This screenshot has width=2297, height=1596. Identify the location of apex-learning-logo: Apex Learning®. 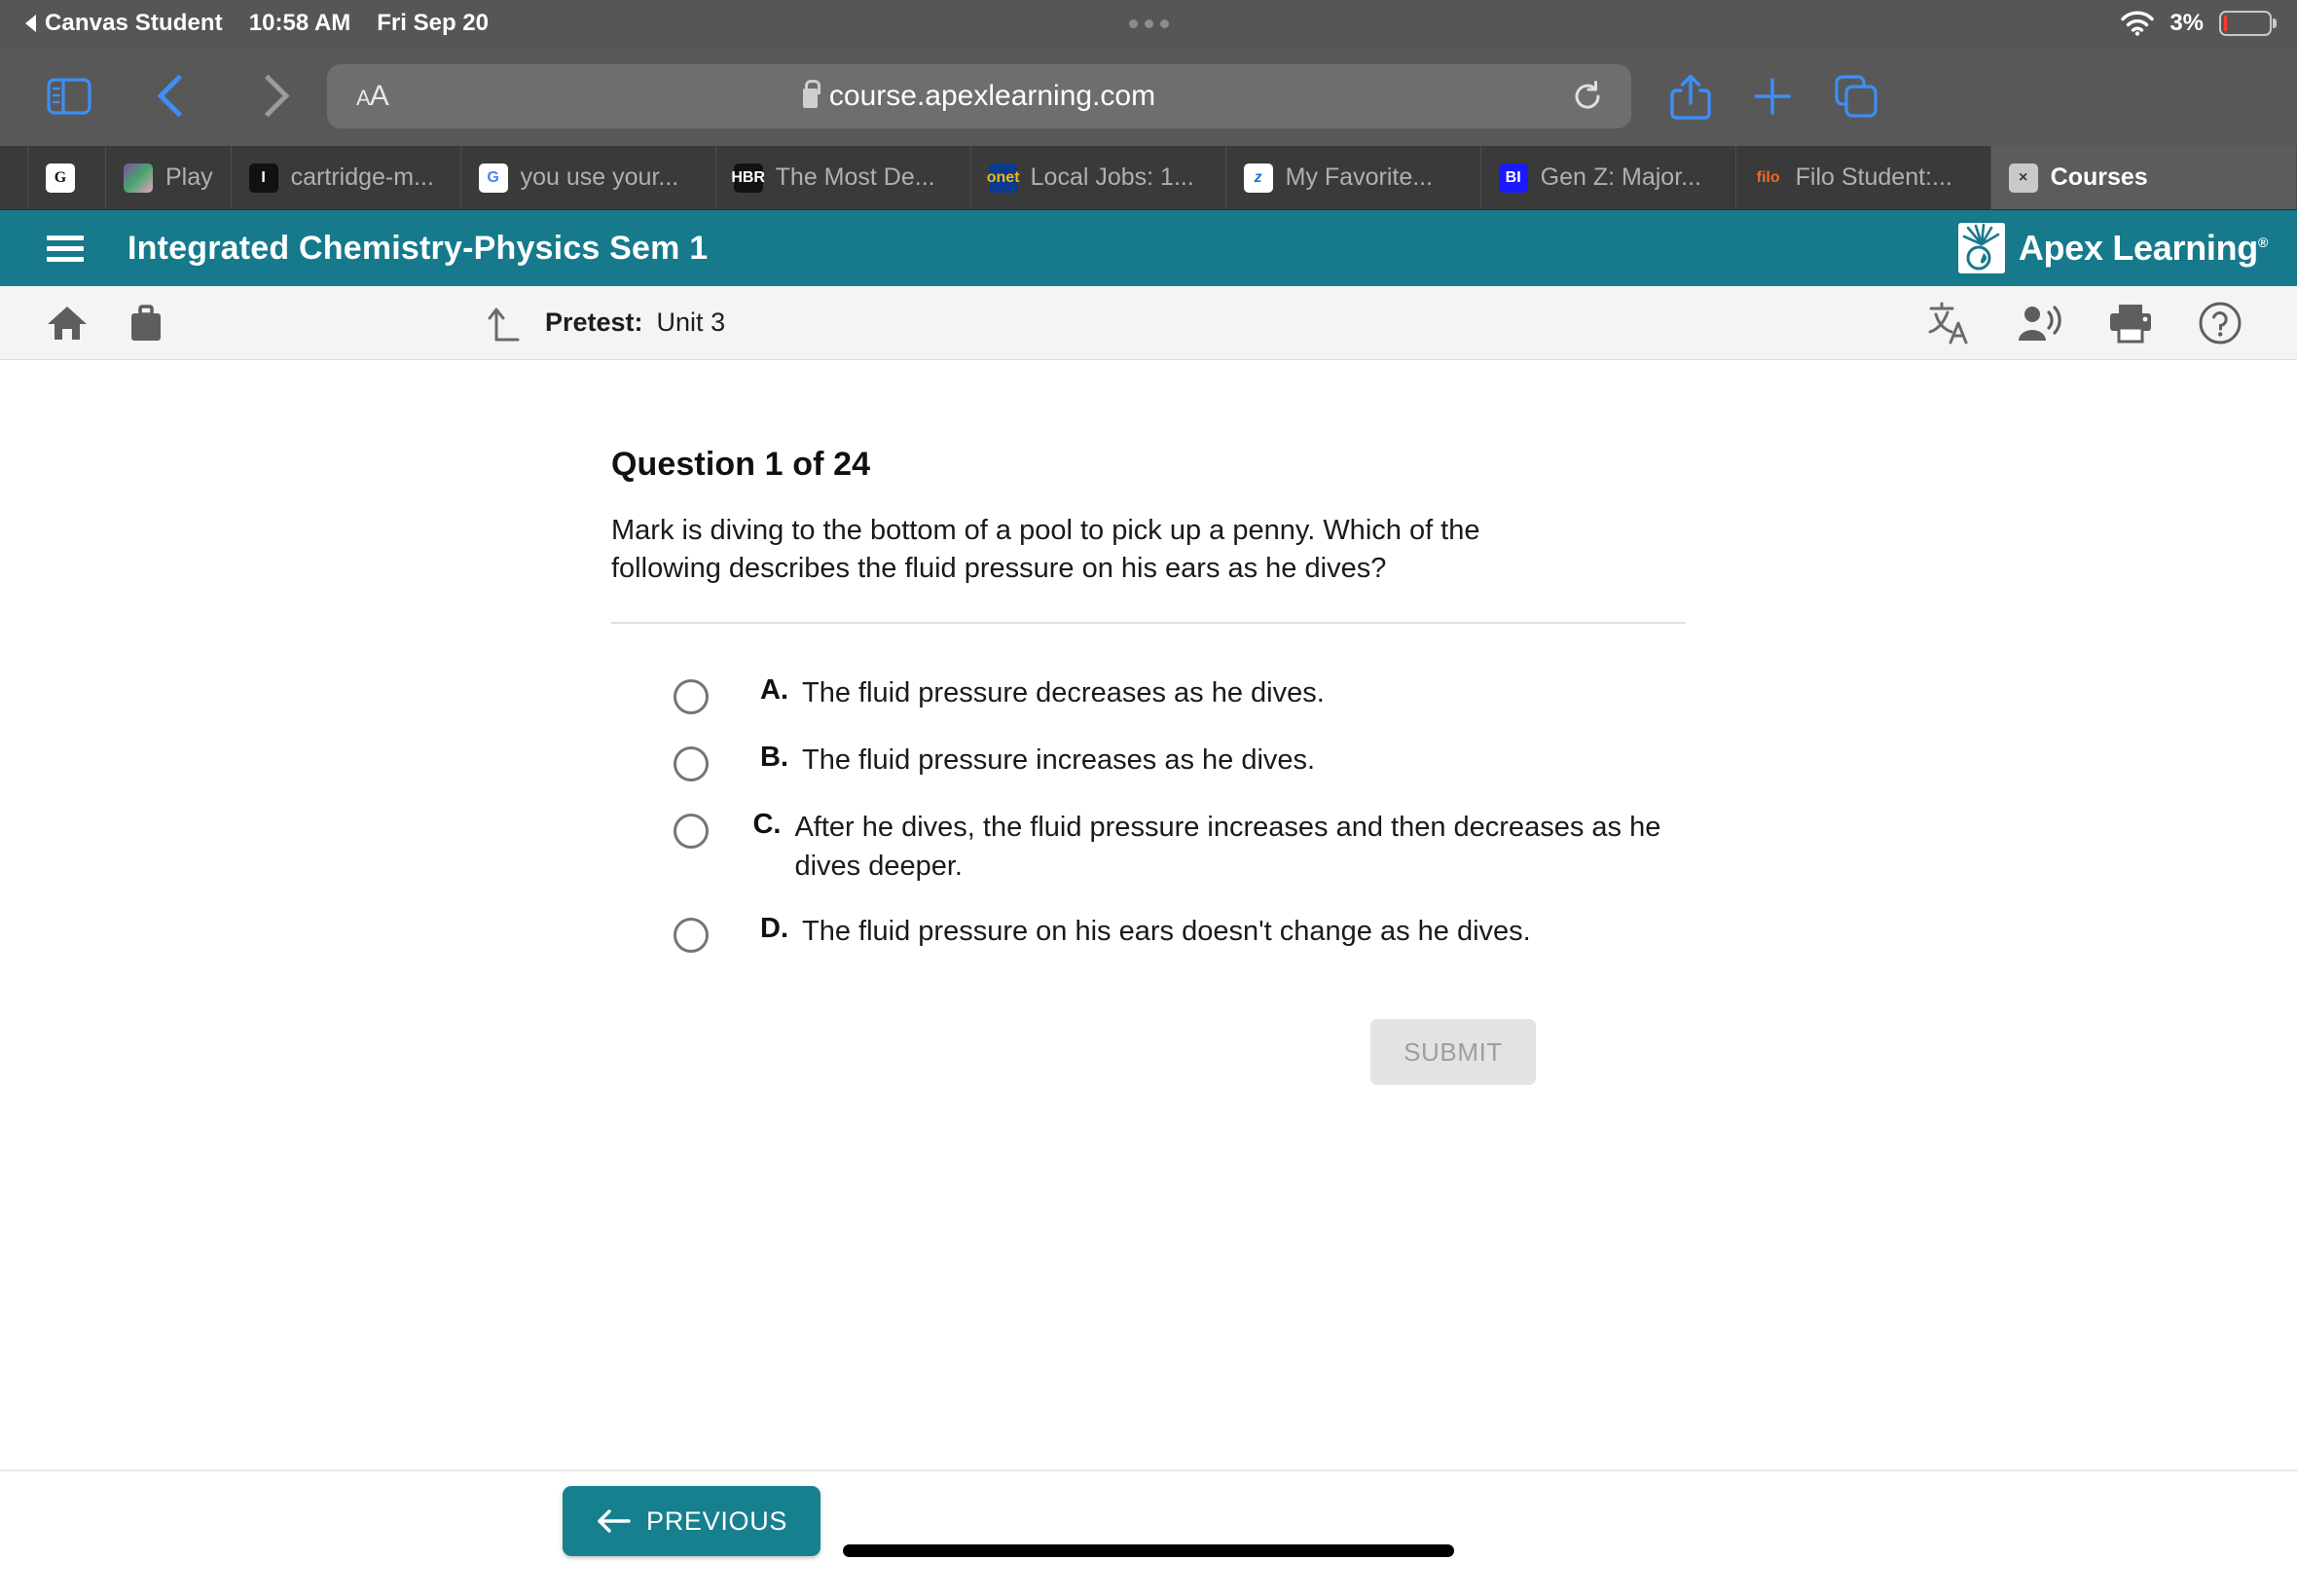
(2112, 248).